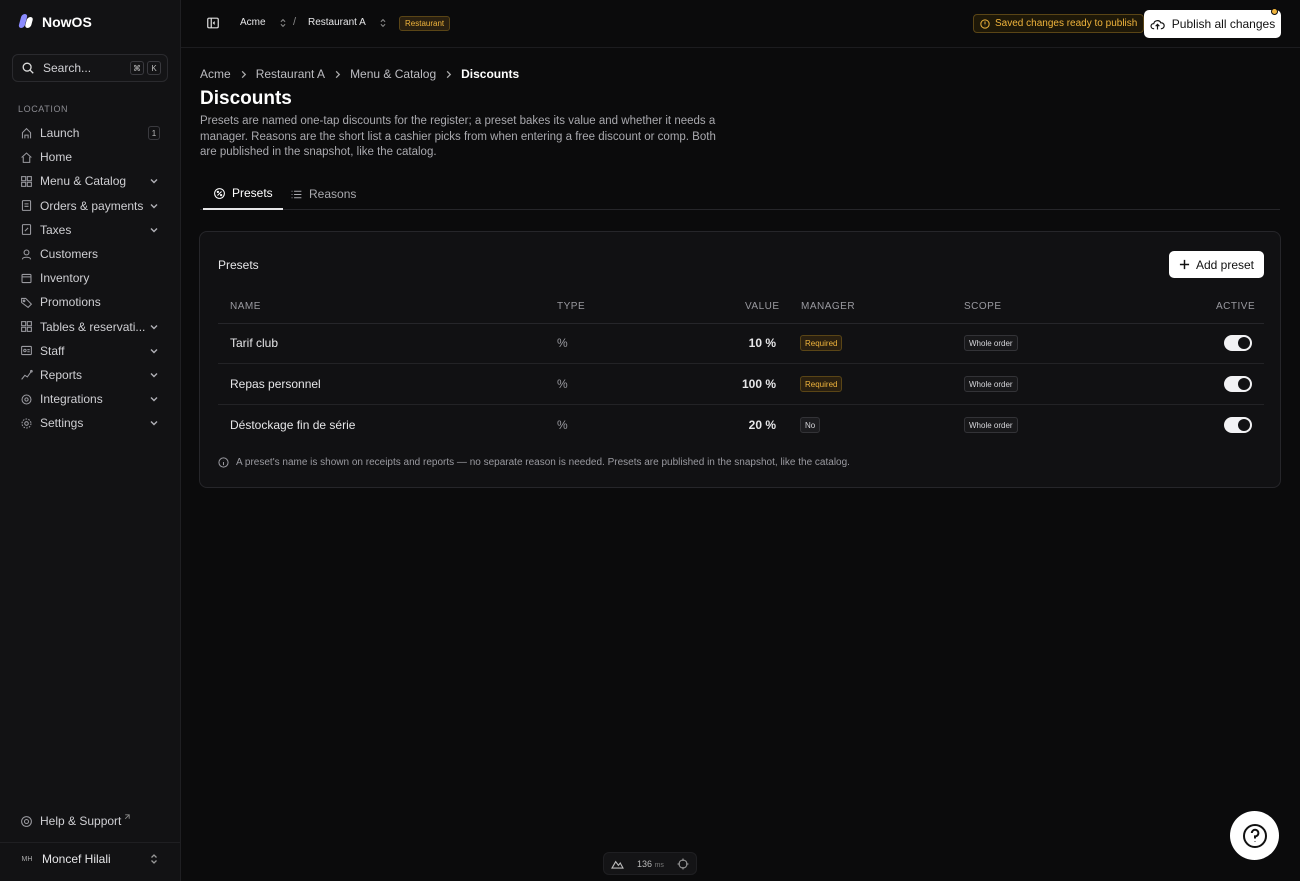 The image size is (1300, 881). Describe the element at coordinates (62, 423) in the screenshot. I see `sidebar-item-label: Settings` at that location.